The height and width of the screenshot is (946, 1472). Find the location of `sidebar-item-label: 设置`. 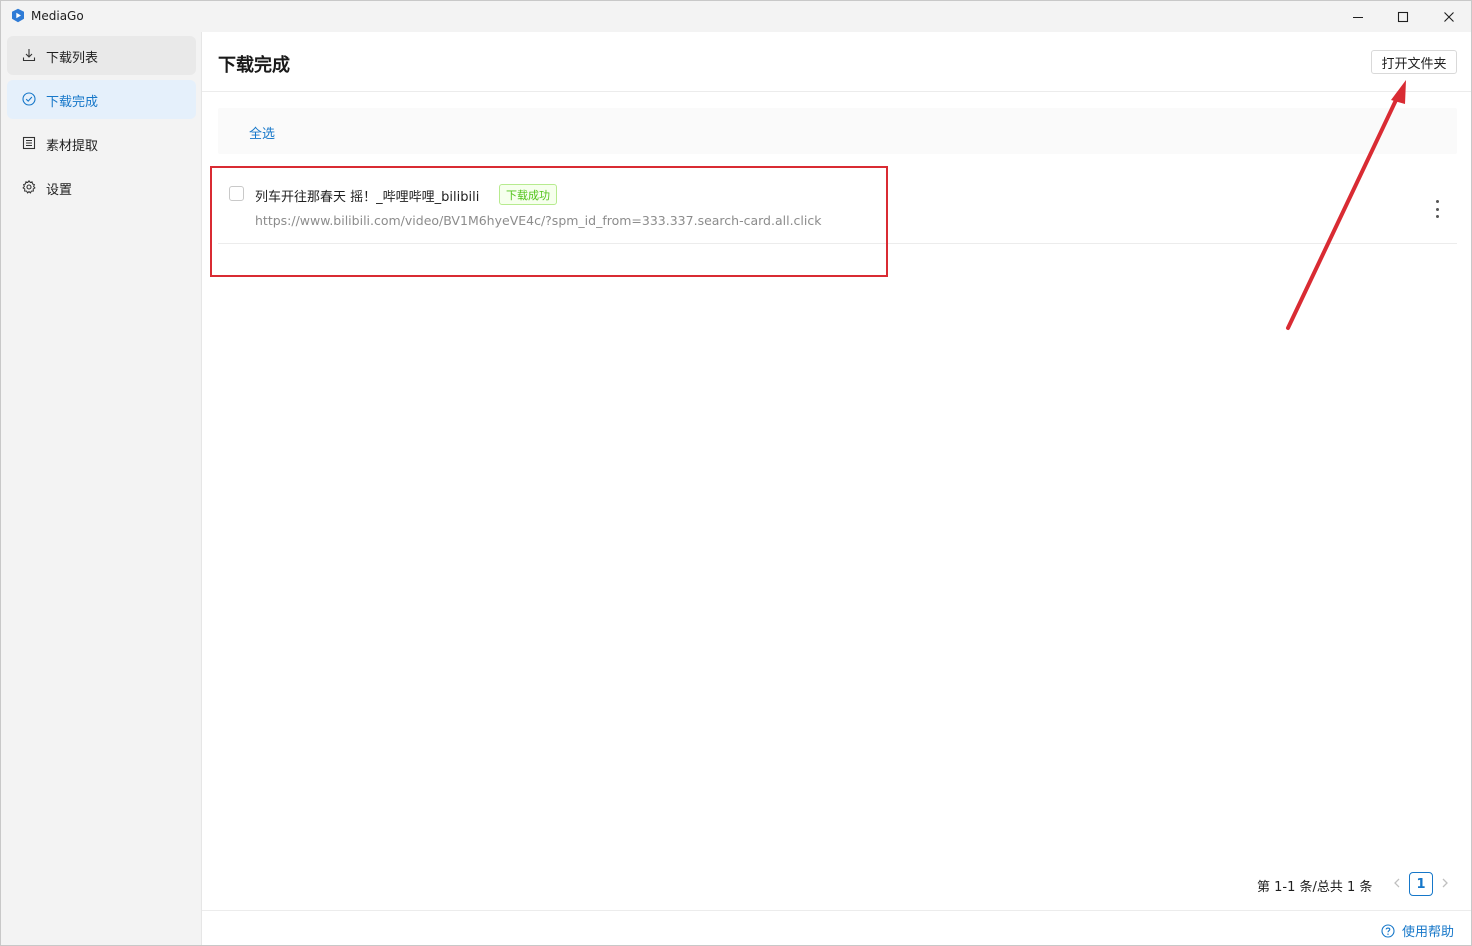

sidebar-item-label: 设置 is located at coordinates (59, 190).